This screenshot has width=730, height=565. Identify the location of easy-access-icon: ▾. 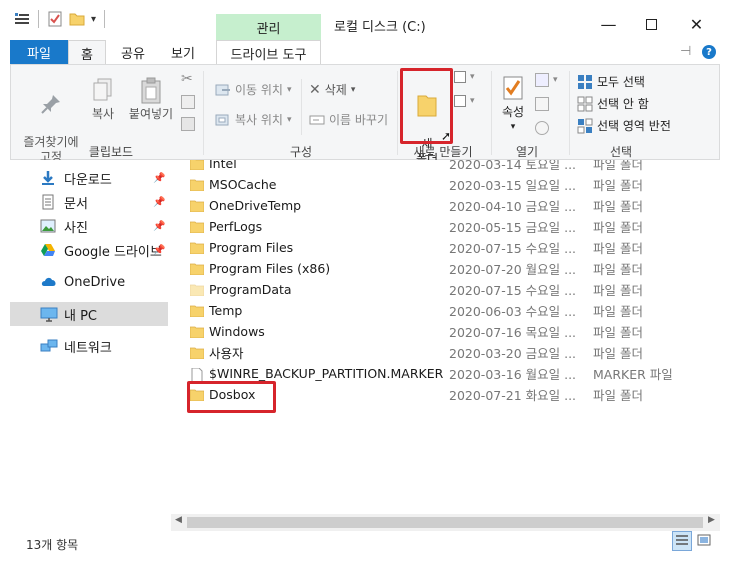
(464, 101).